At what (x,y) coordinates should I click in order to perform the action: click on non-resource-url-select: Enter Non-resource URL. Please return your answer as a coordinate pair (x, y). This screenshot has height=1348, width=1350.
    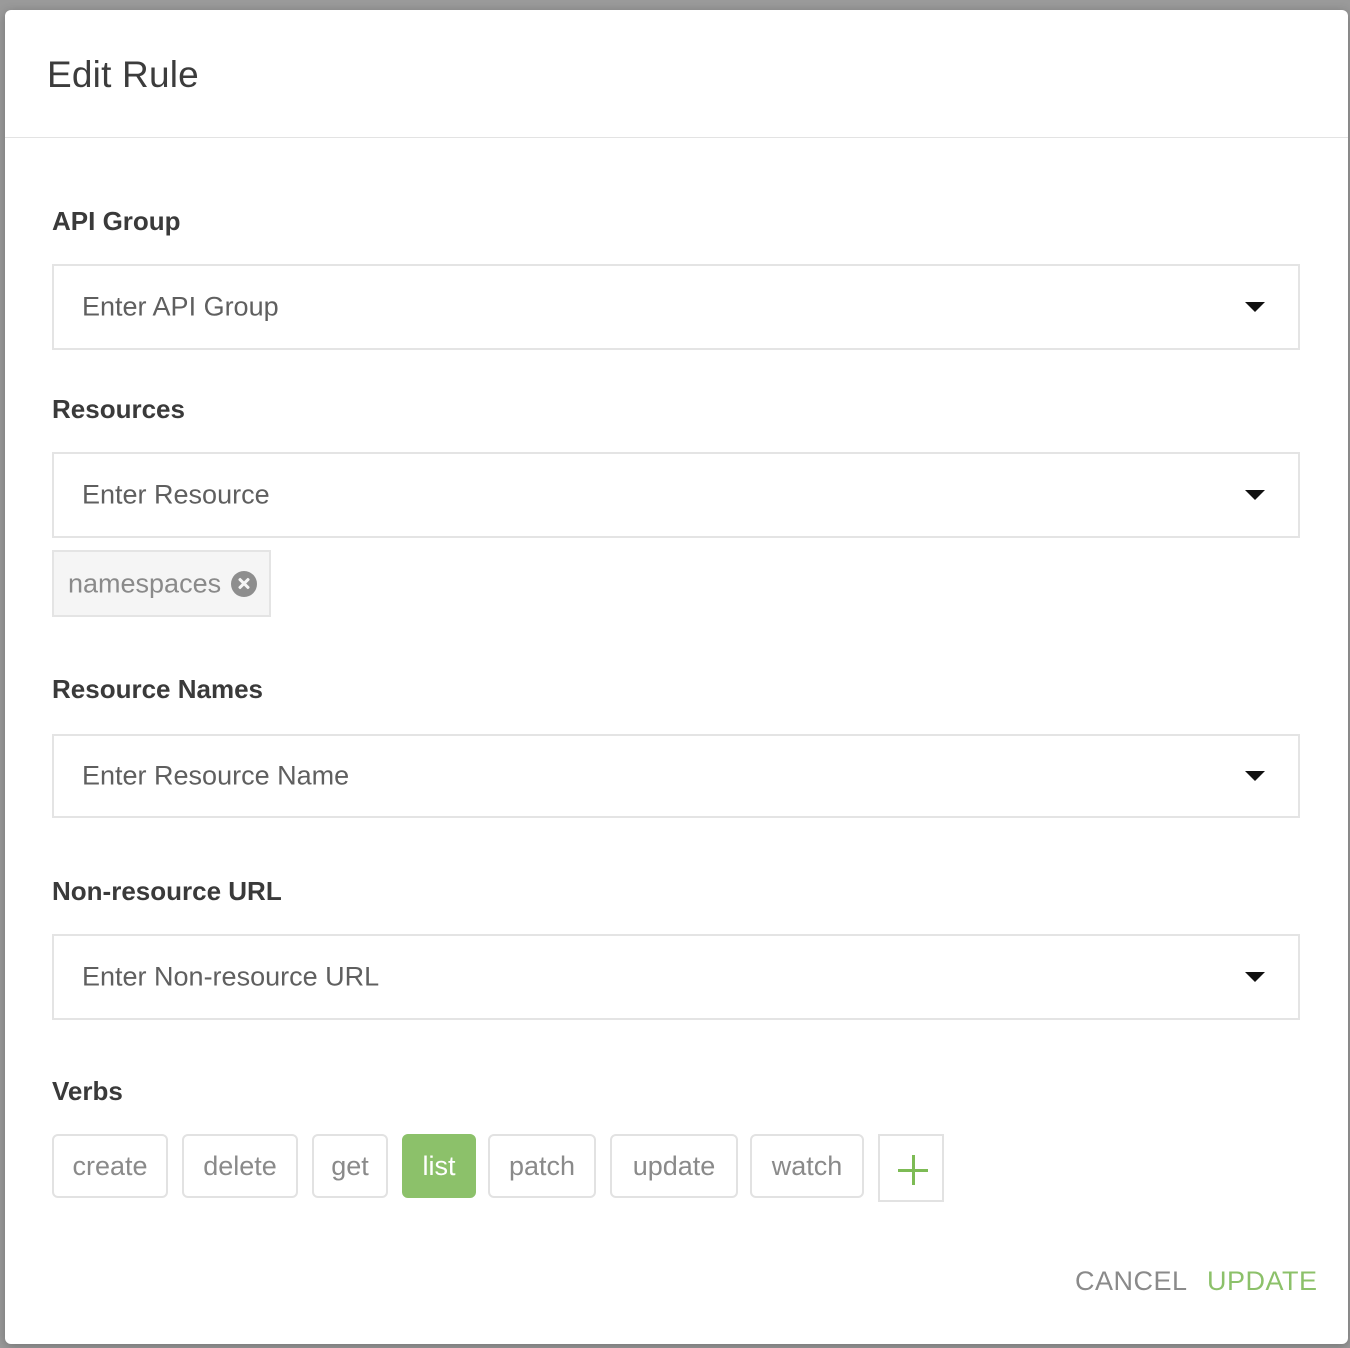
    Looking at the image, I should click on (676, 977).